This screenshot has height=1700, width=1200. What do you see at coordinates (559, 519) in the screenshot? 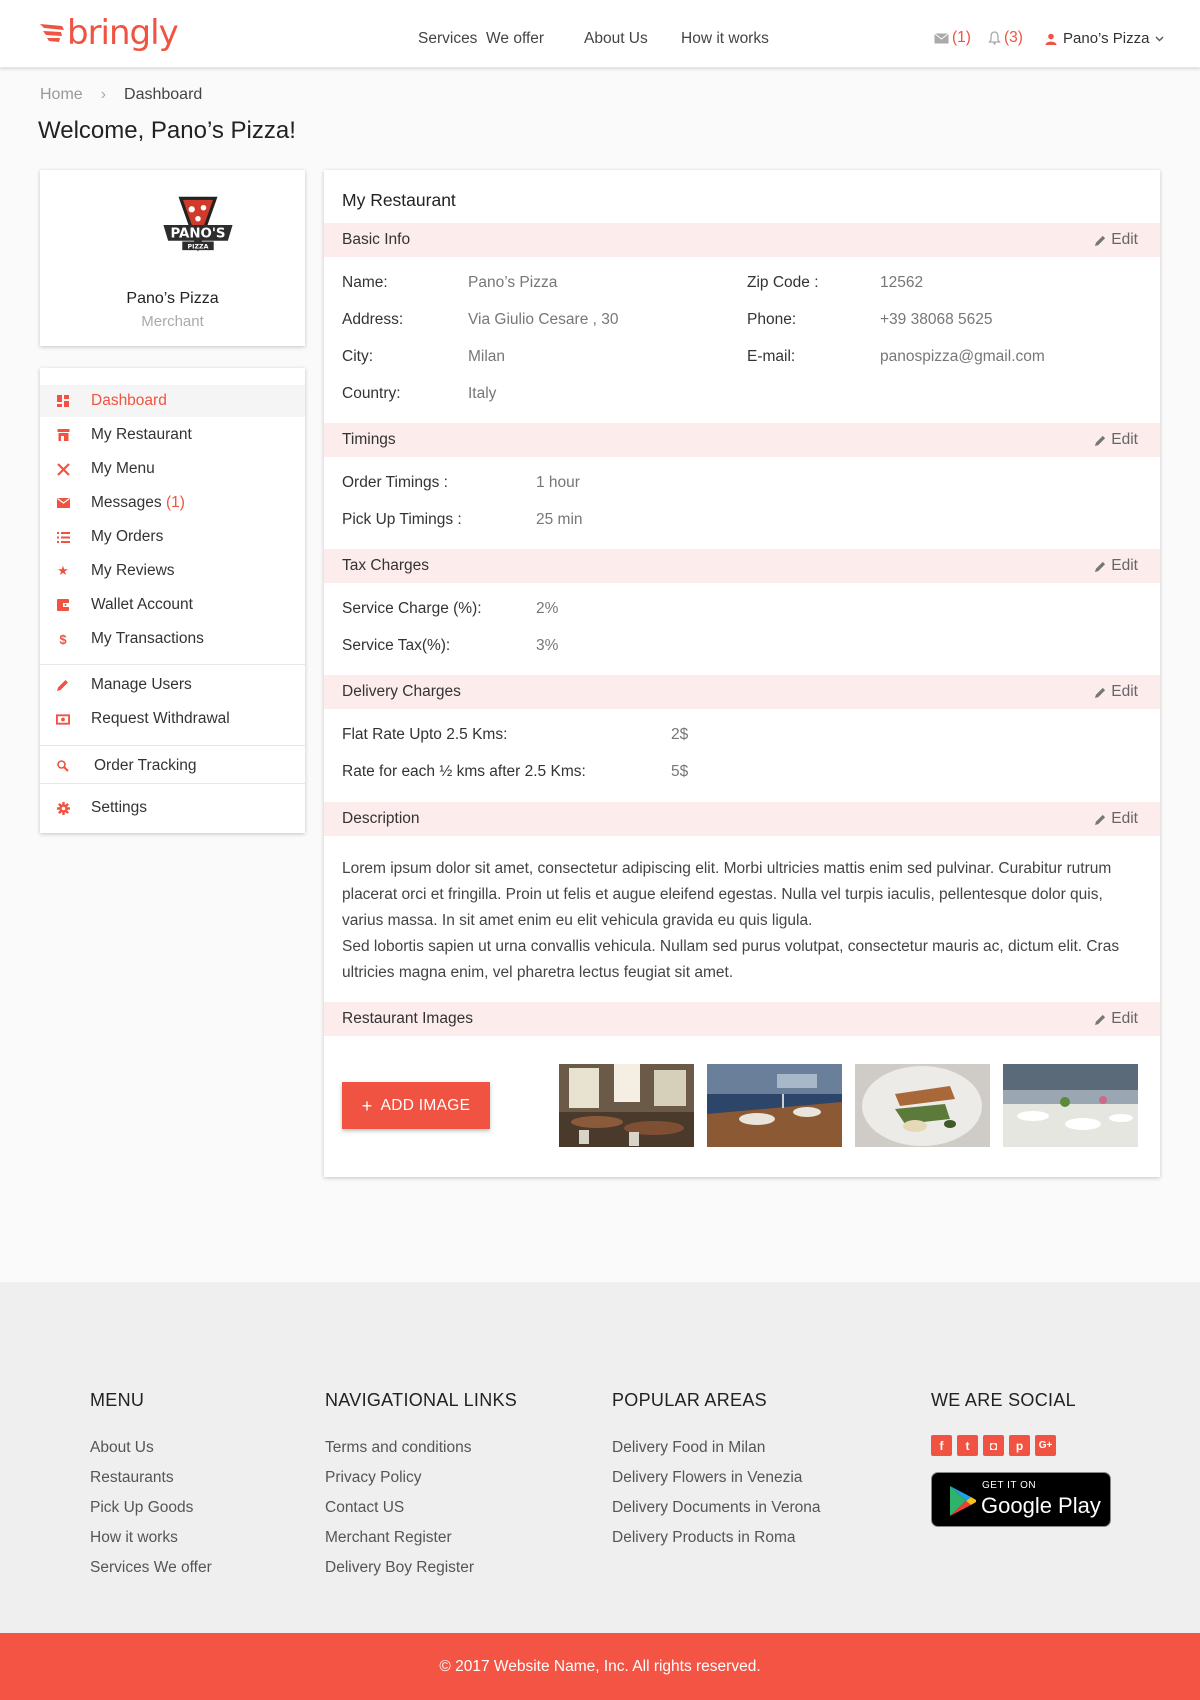
I see `pickup-timings-value: 25 min` at bounding box center [559, 519].